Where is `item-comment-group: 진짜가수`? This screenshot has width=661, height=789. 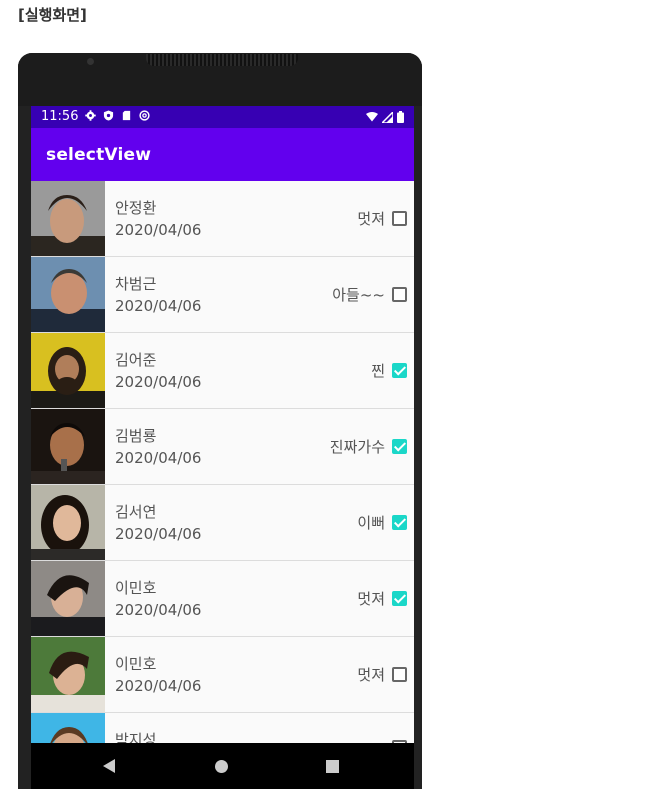
item-comment-group: 진짜가수 is located at coordinates (368, 446).